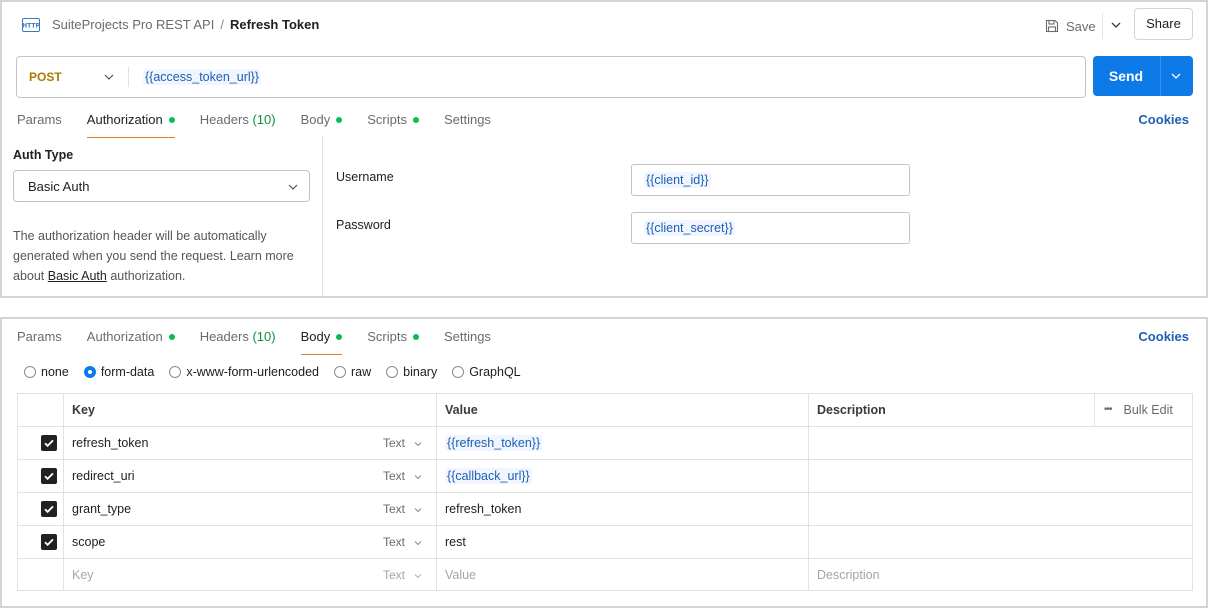 The image size is (1208, 608). I want to click on row-value: rest, so click(455, 542).